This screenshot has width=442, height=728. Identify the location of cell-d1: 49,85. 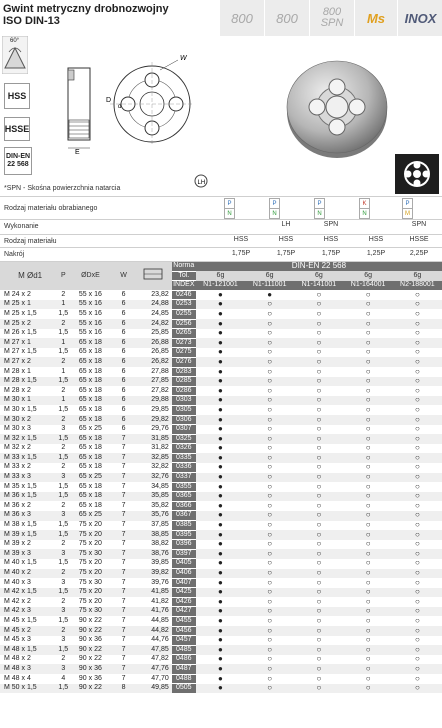
(154, 688).